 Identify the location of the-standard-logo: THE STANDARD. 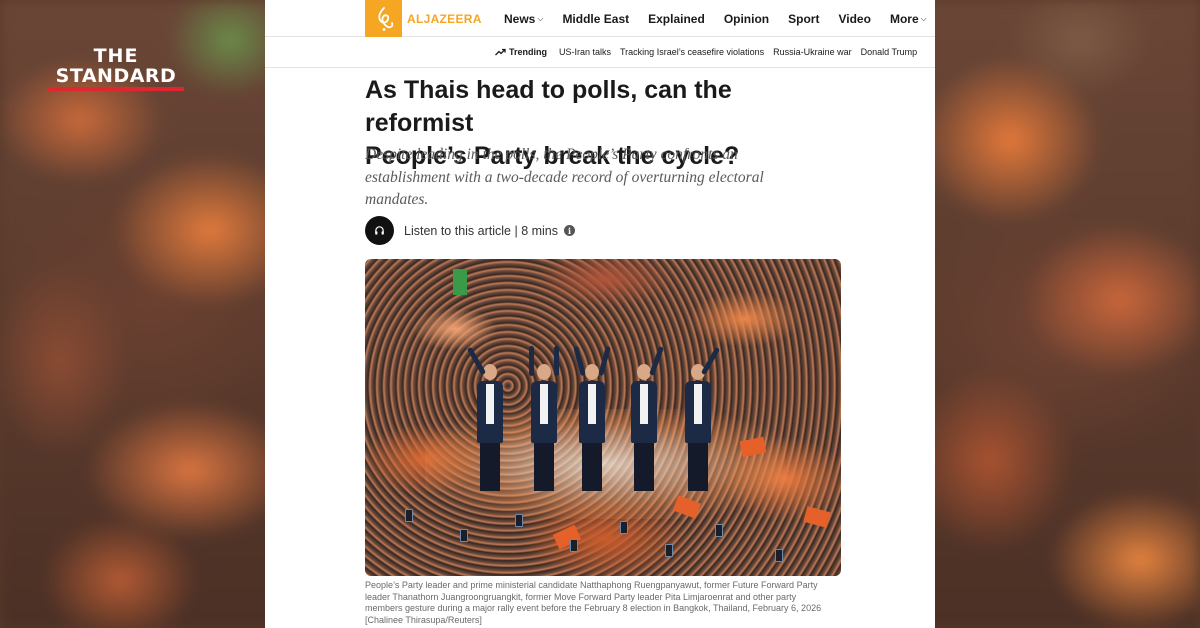
(116, 68).